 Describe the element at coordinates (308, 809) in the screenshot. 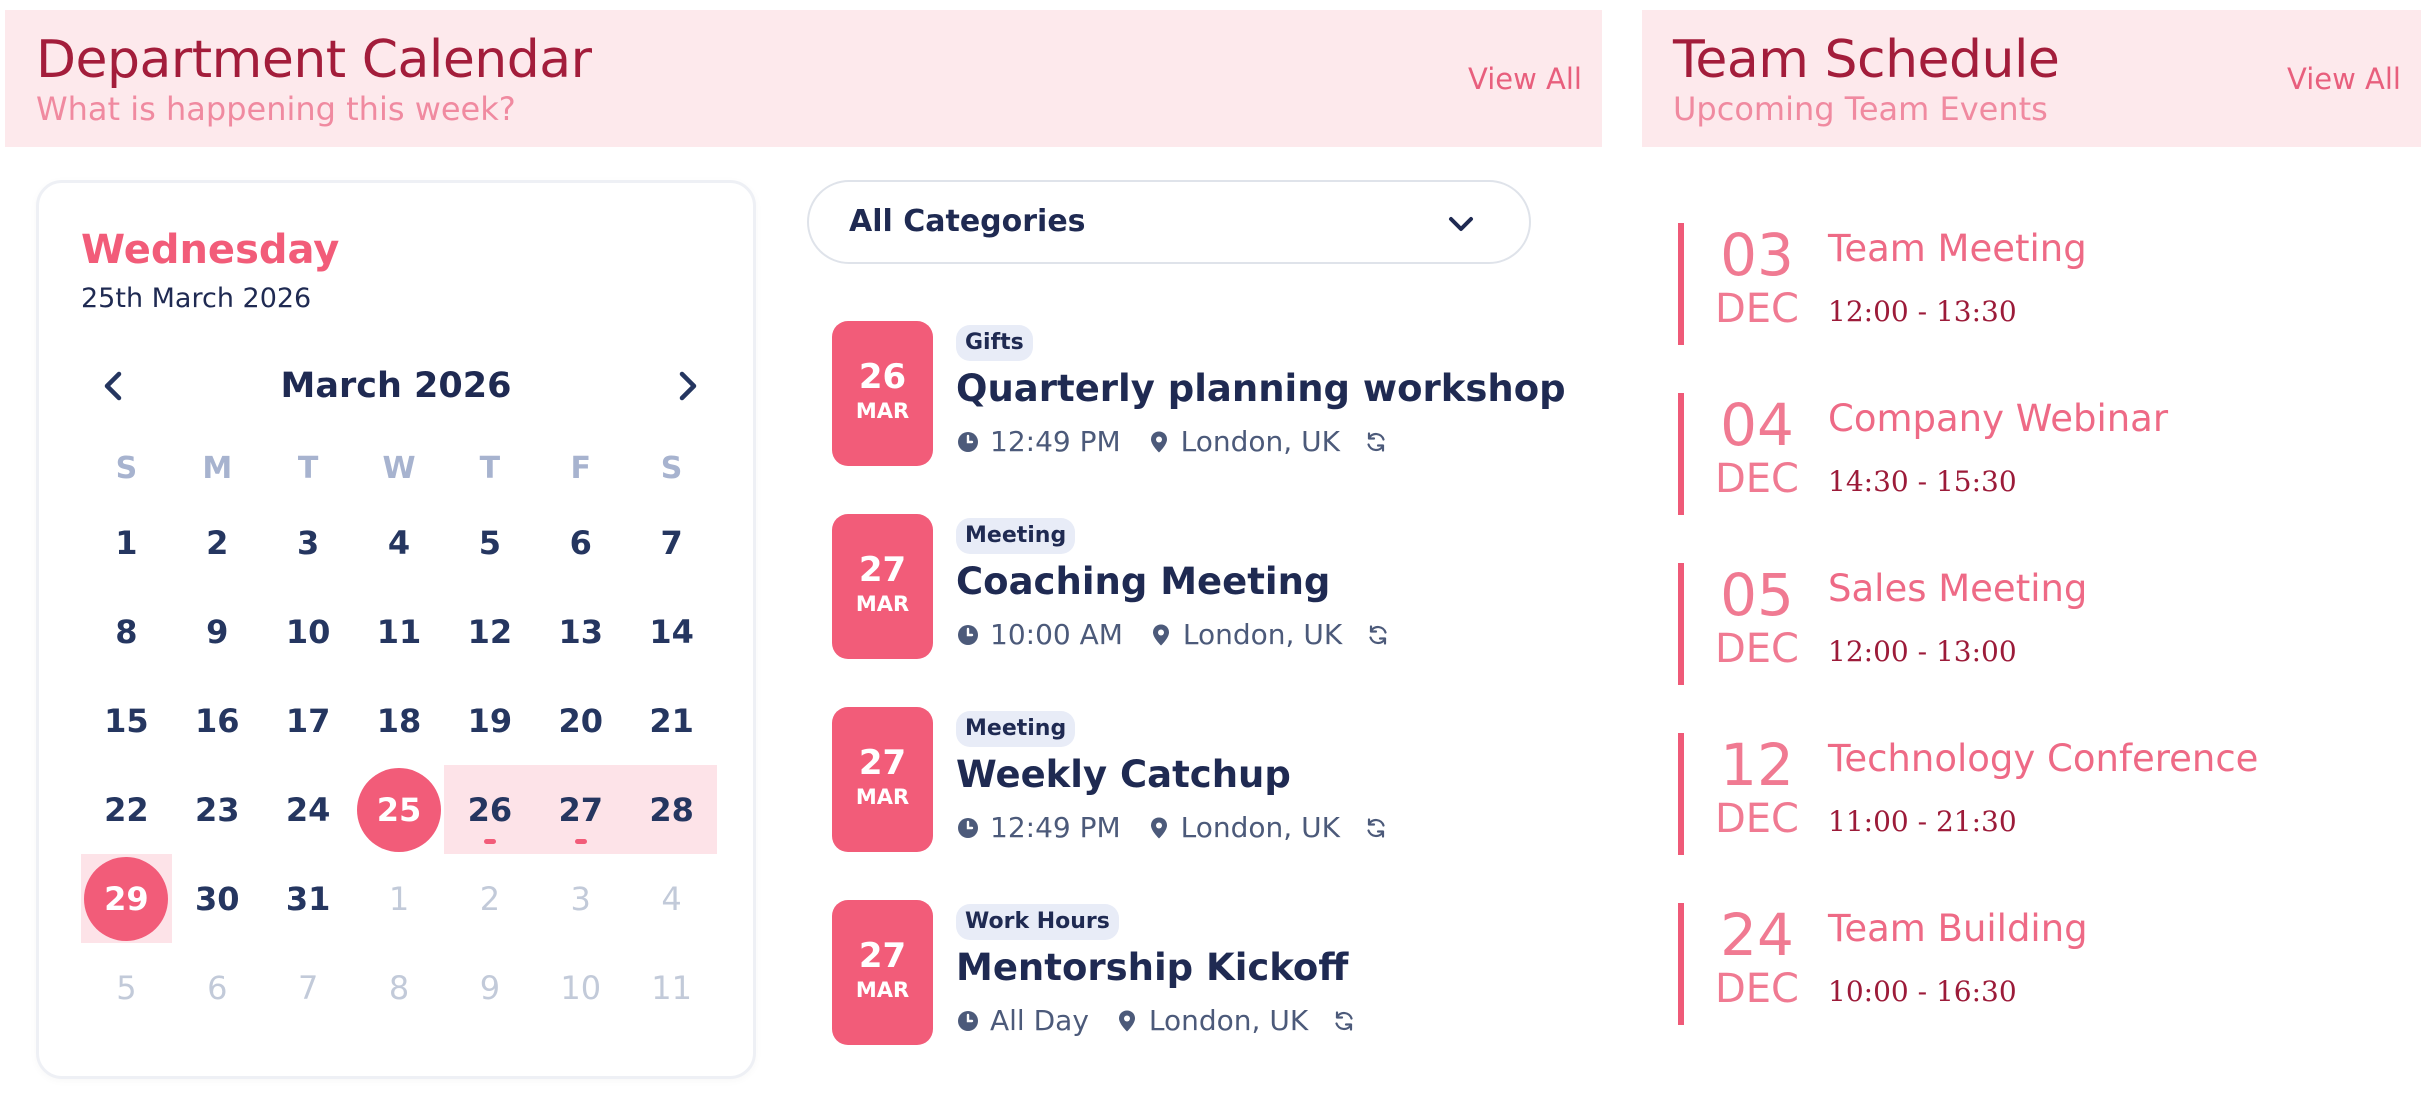

I see `calendar-day: 24` at that location.